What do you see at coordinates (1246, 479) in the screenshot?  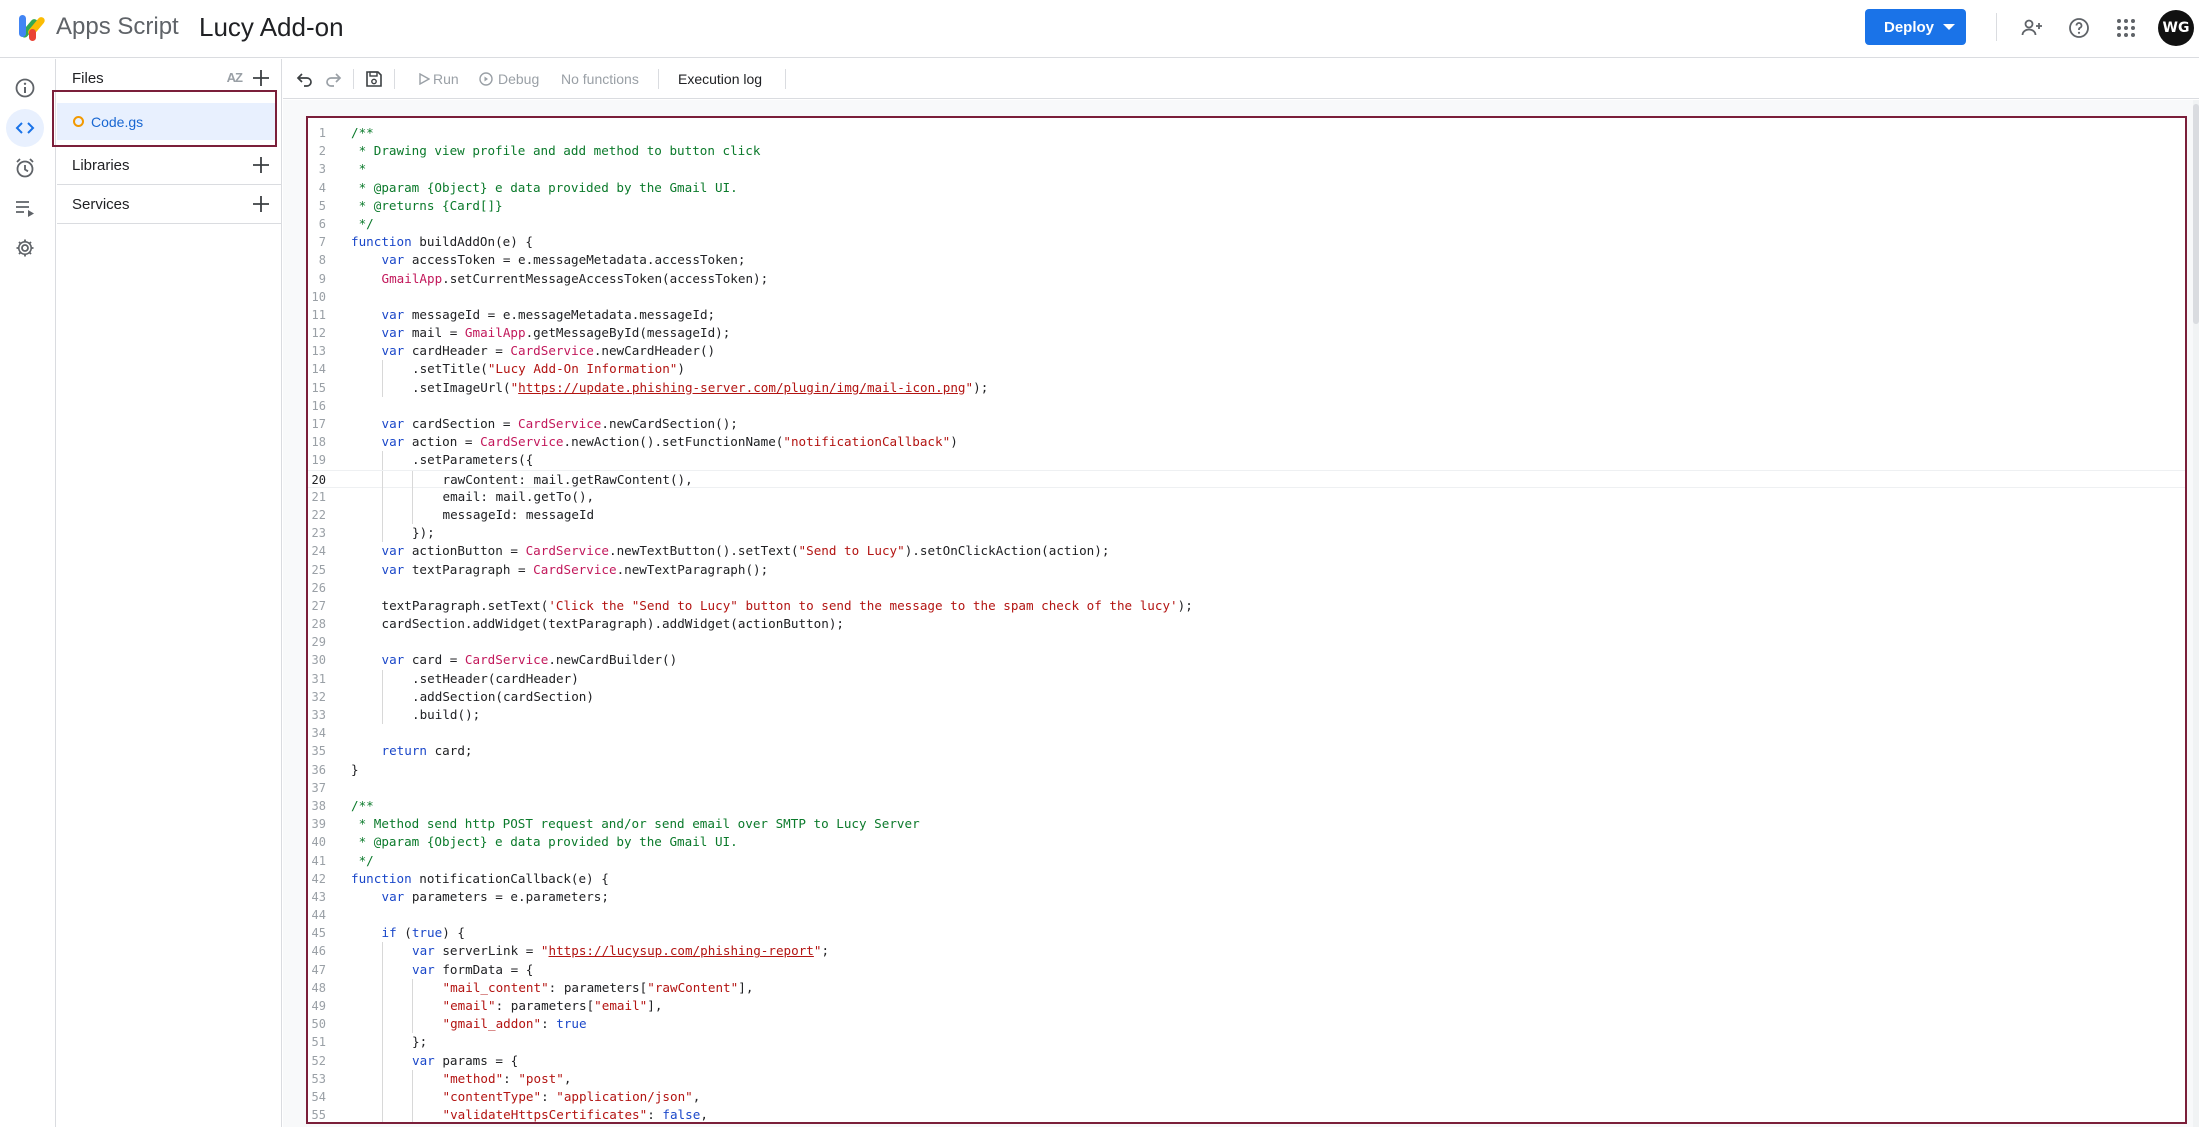 I see `code-line: 20 rawContent: mail.getRawContent(),` at bounding box center [1246, 479].